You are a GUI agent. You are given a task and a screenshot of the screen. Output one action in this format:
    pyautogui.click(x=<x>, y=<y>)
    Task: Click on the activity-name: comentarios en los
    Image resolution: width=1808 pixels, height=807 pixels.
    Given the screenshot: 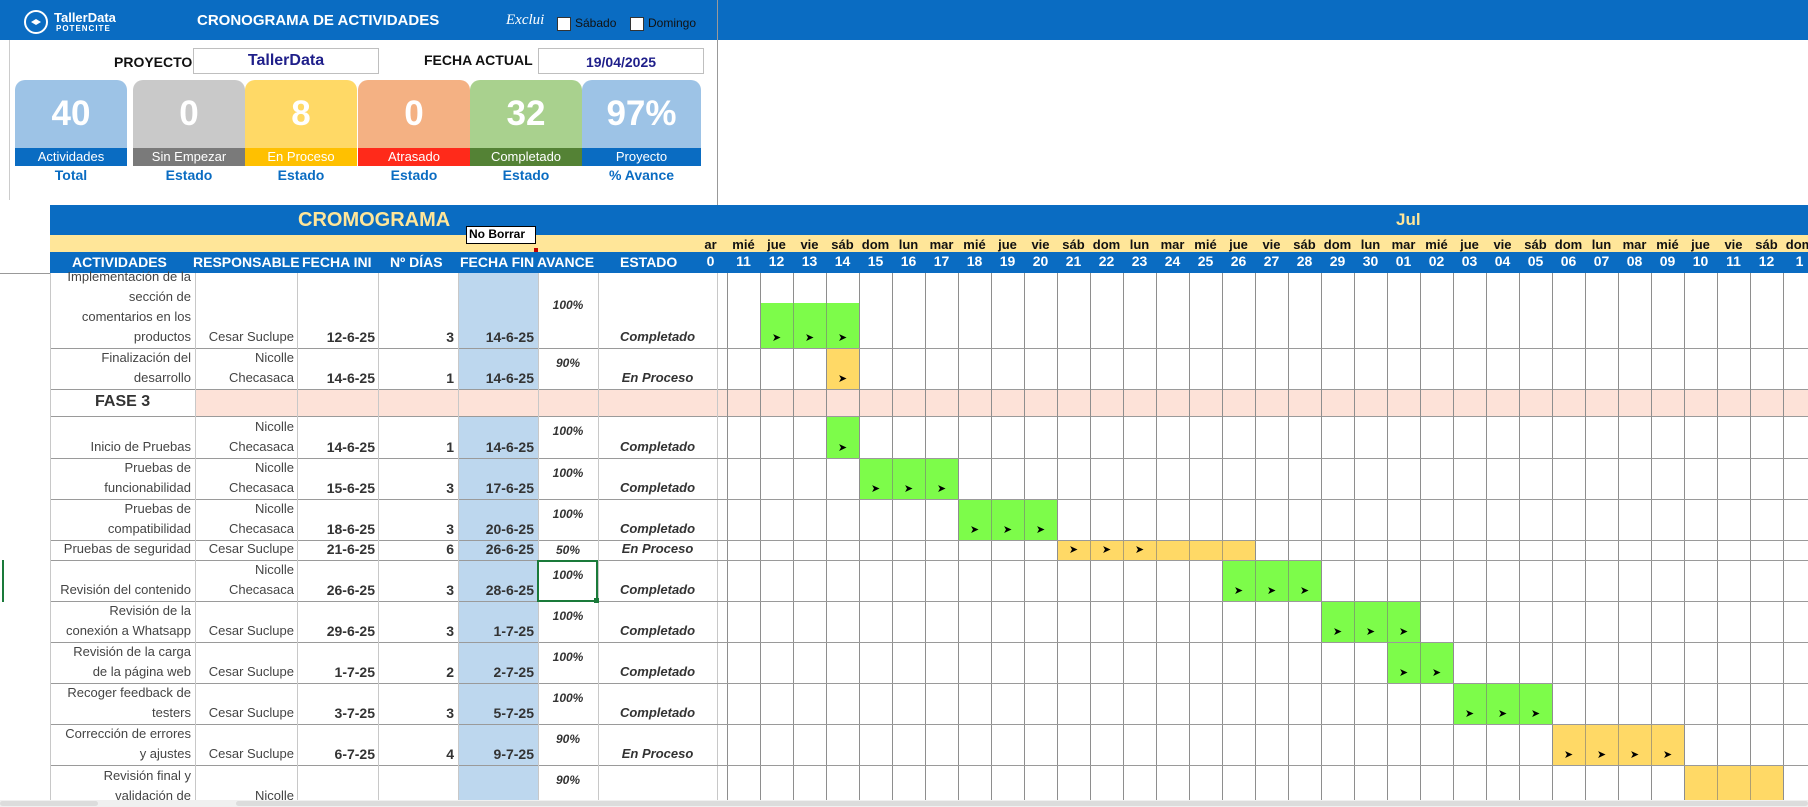 What is the action you would take?
    pyautogui.click(x=120, y=317)
    